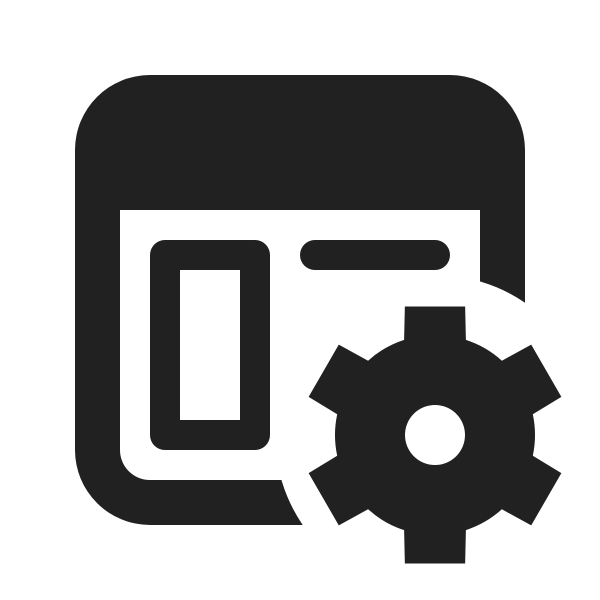 The width and height of the screenshot is (600, 600). I want to click on sidebar-panel-icon, so click(210, 345).